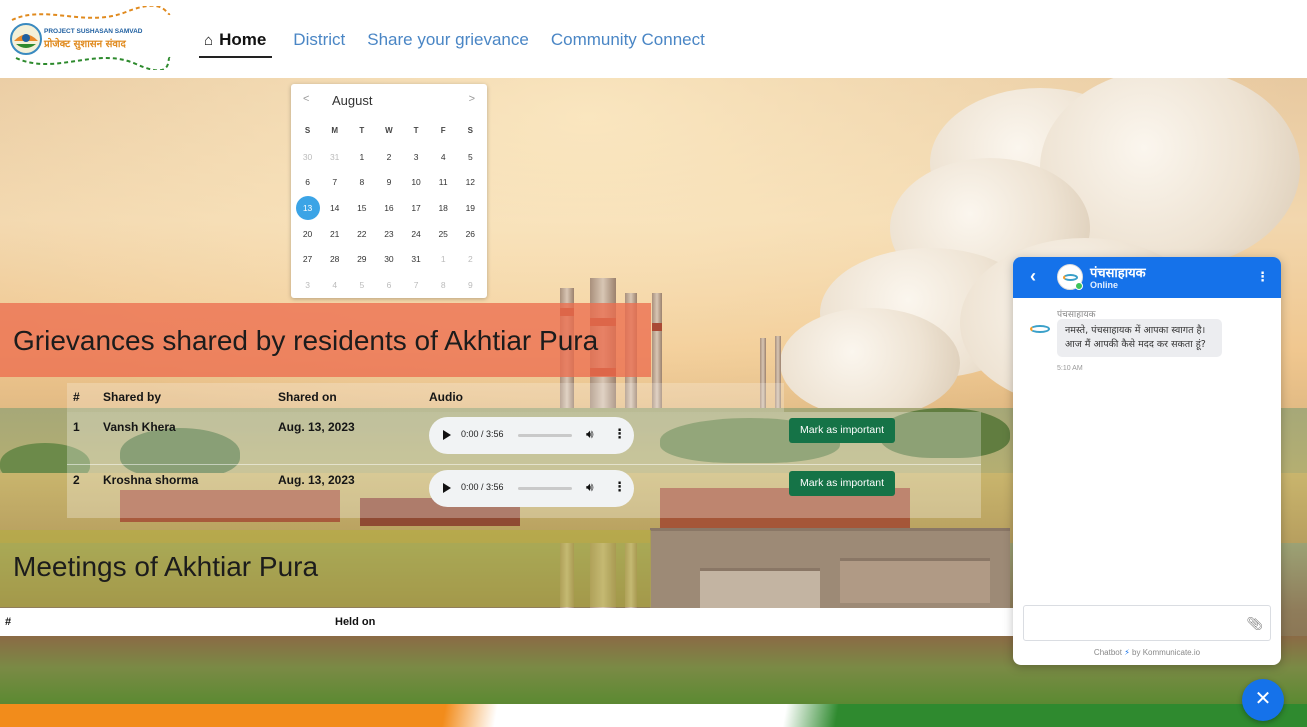 This screenshot has height=727, width=1307. Describe the element at coordinates (139, 427) in the screenshot. I see `shared-by: Vansh Khera` at that location.